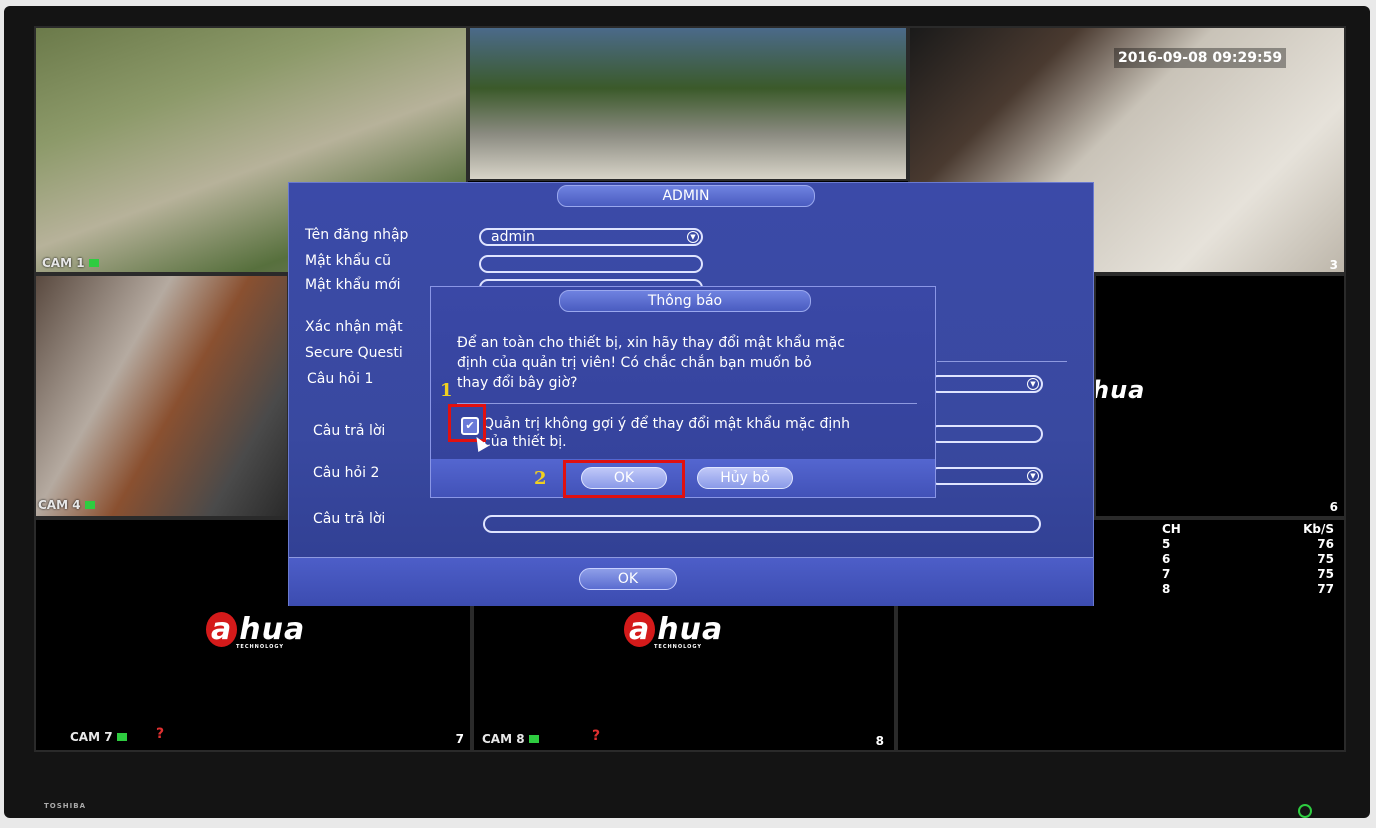 The width and height of the screenshot is (1376, 828). Describe the element at coordinates (986, 476) in the screenshot. I see `question2-select: ▼` at that location.